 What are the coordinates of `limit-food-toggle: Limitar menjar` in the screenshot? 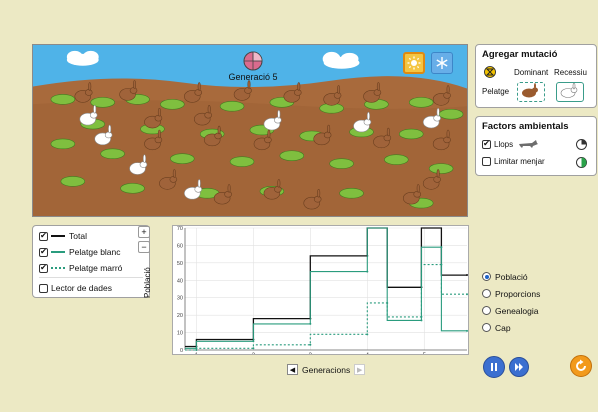 It's located at (513, 161).